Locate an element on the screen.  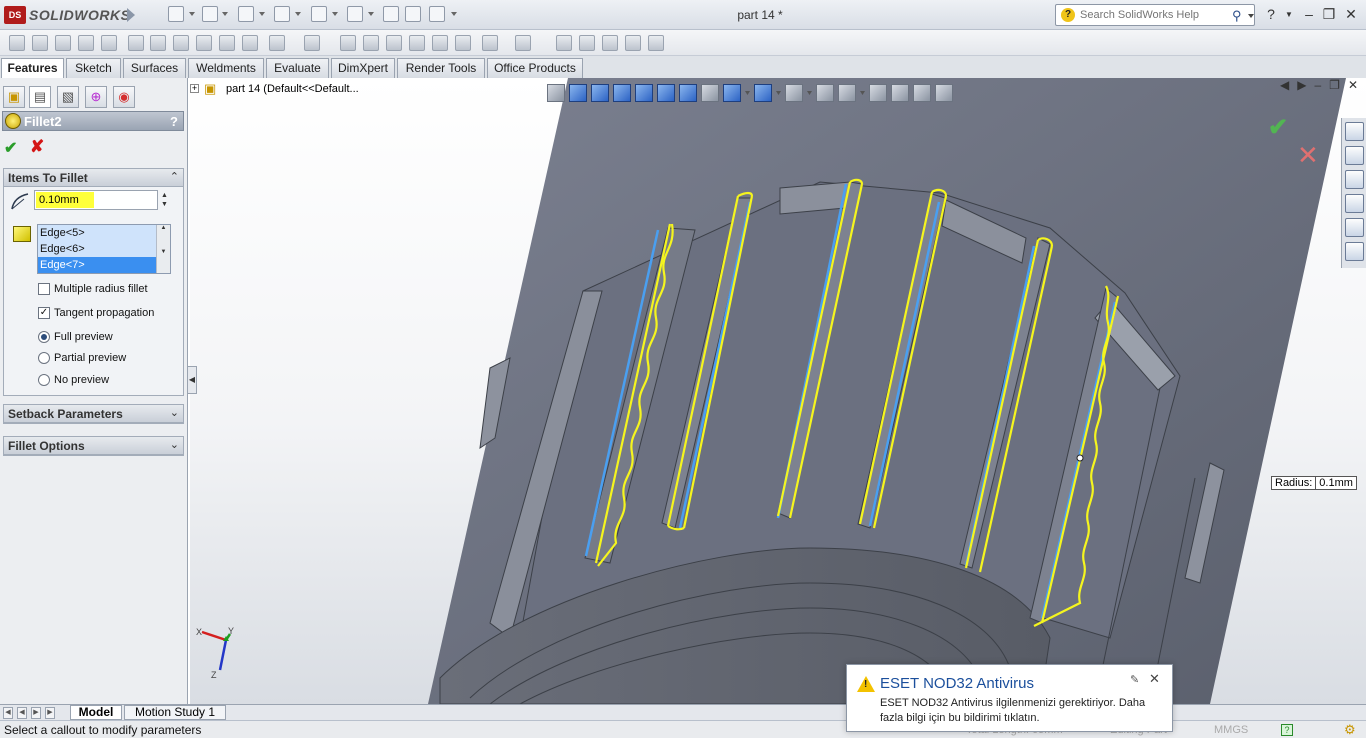
fillet-options-group: Fillet Options ⌄ is located at coordinates (93, 446).